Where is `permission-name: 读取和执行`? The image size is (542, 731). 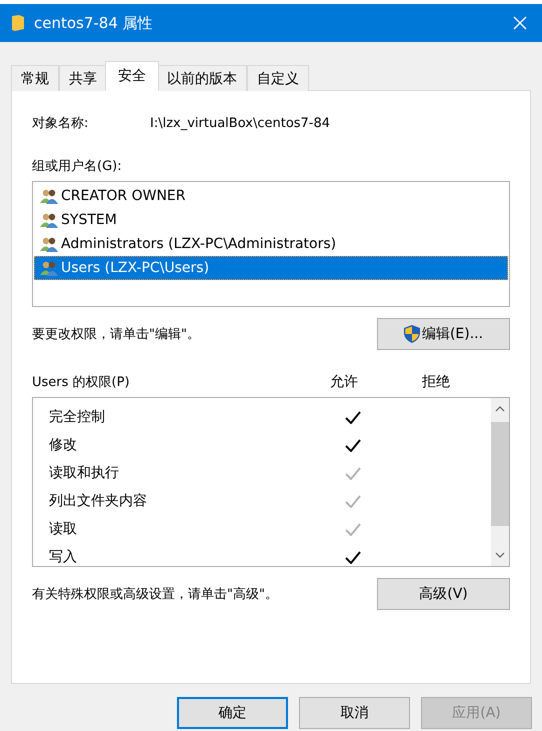 permission-name: 读取和执行 is located at coordinates (84, 473).